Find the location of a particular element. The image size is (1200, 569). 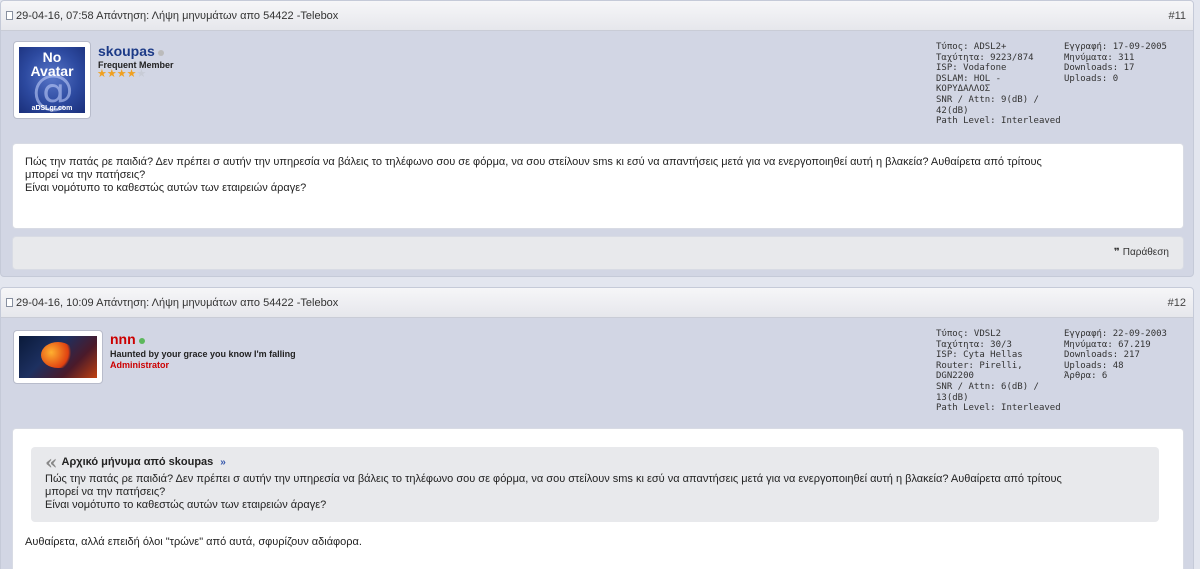

quote-line: μπορεί να την πατήσεις? is located at coordinates (105, 492).